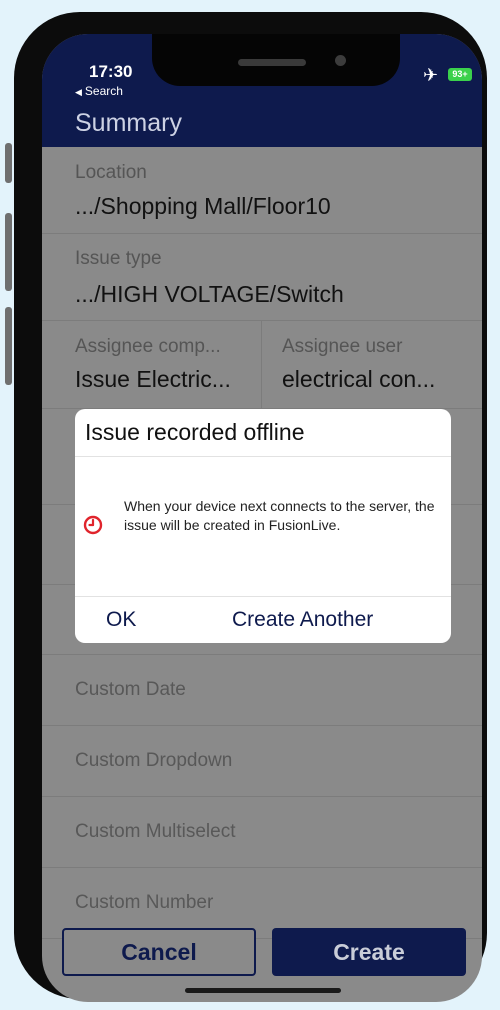 Image resolution: width=500 pixels, height=1010 pixels. Describe the element at coordinates (262, 190) in the screenshot. I see `location-field: Location .../Shopping Mall/Floor10` at that location.